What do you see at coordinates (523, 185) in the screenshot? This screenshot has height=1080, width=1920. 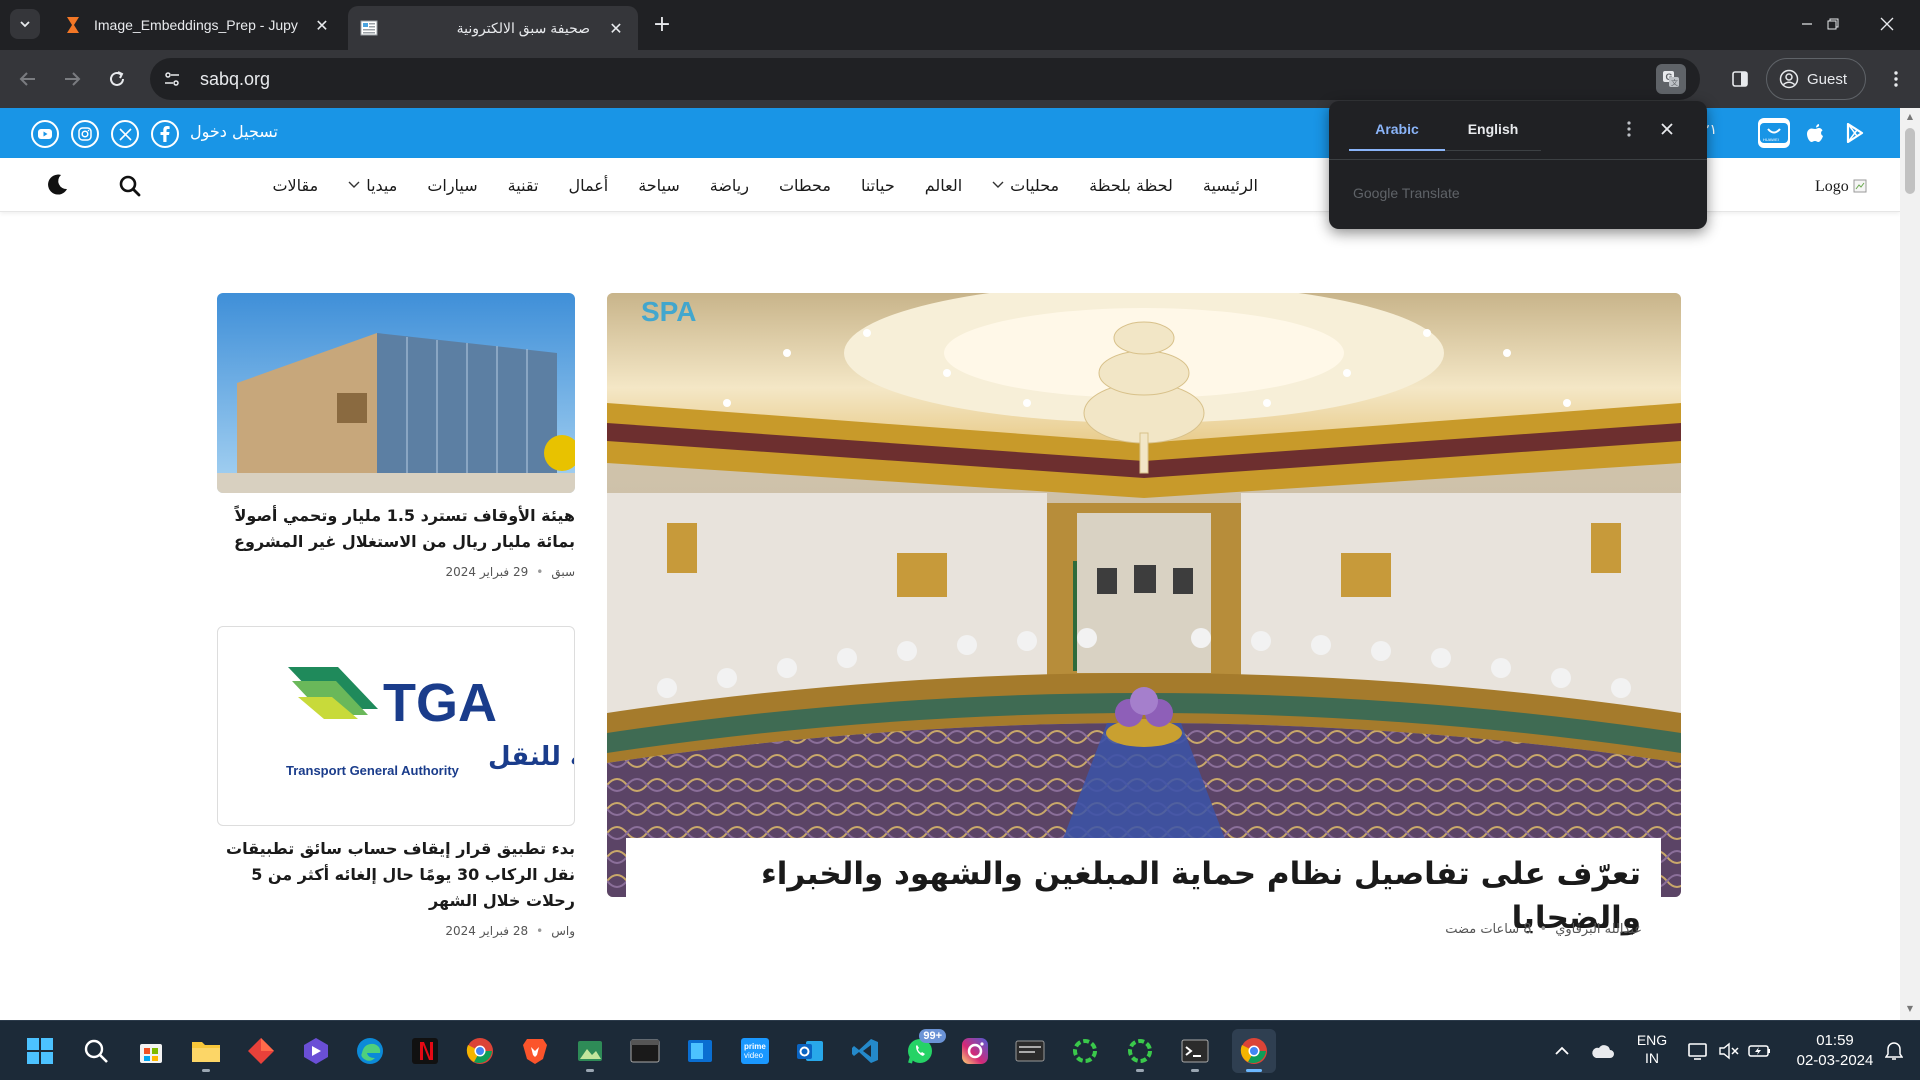 I see `nav-item-tech: تقنية` at bounding box center [523, 185].